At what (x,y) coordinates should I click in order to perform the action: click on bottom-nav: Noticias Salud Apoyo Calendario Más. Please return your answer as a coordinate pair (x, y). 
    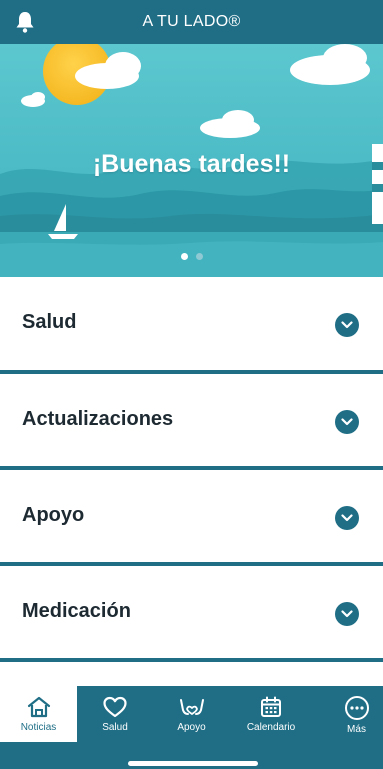
    Looking at the image, I should click on (191, 727).